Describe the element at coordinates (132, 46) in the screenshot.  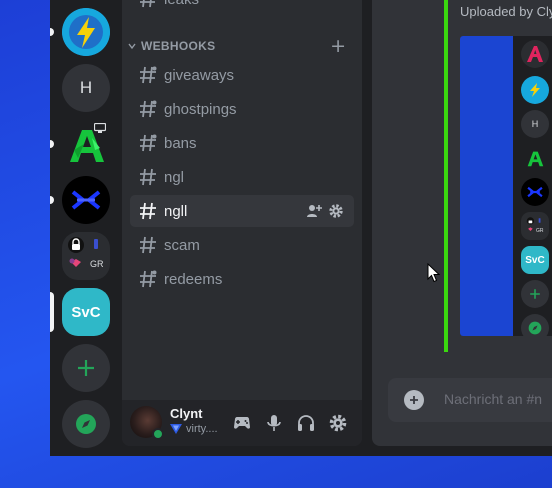
I see `chevron-down-icon` at that location.